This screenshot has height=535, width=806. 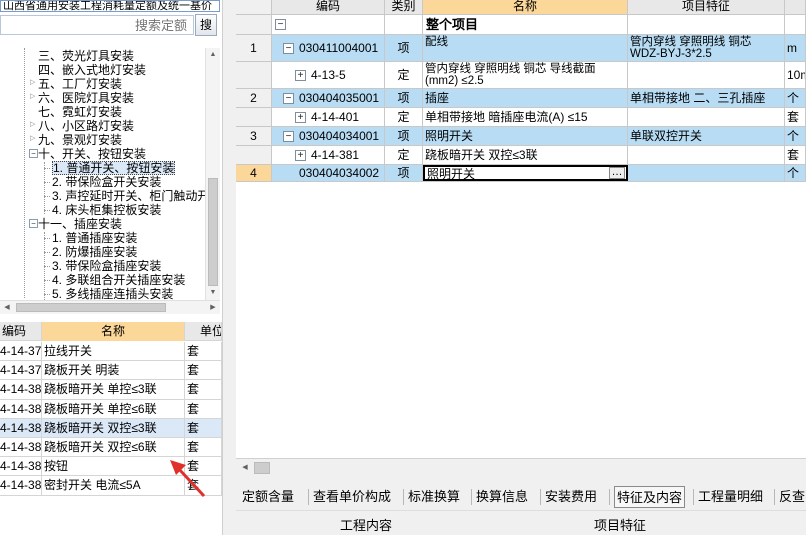 I want to click on tree-node: 七、霓虹灯安装, so click(x=80, y=112).